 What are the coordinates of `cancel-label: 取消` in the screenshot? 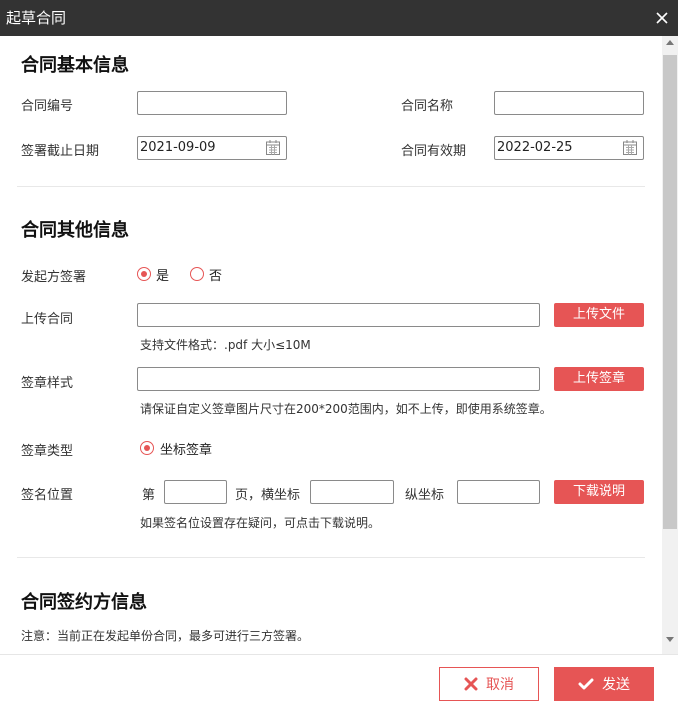 It's located at (500, 685).